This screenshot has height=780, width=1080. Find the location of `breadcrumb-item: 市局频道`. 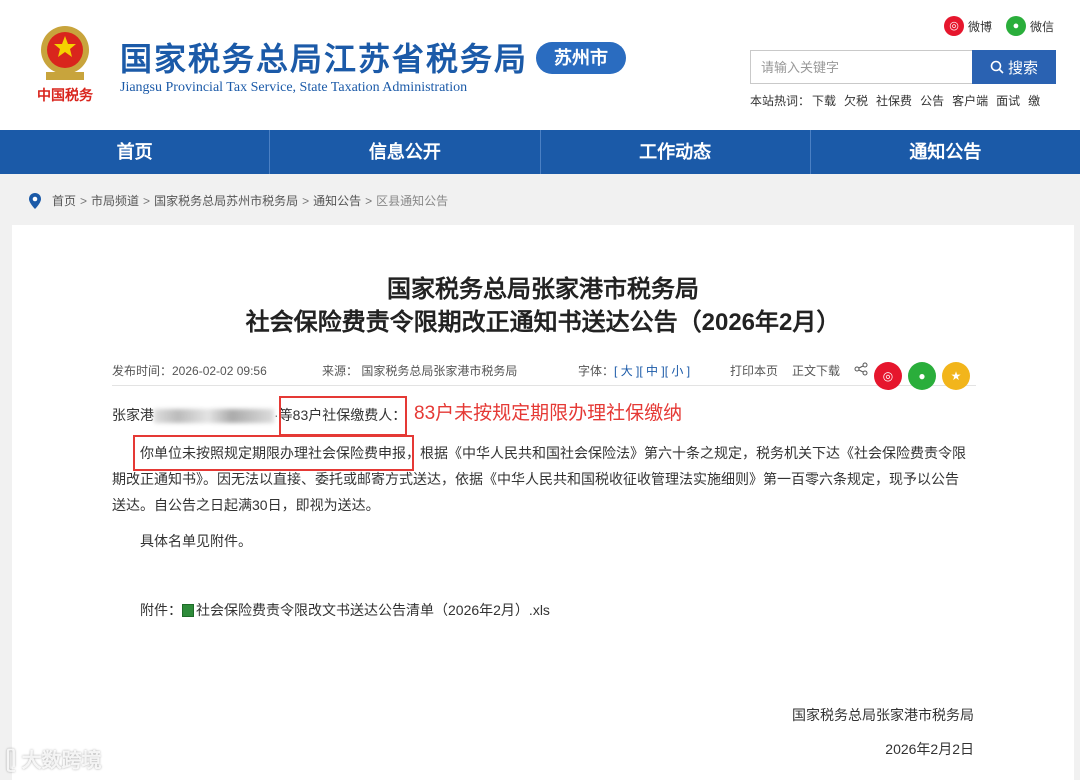

breadcrumb-item: 市局频道 is located at coordinates (115, 200).